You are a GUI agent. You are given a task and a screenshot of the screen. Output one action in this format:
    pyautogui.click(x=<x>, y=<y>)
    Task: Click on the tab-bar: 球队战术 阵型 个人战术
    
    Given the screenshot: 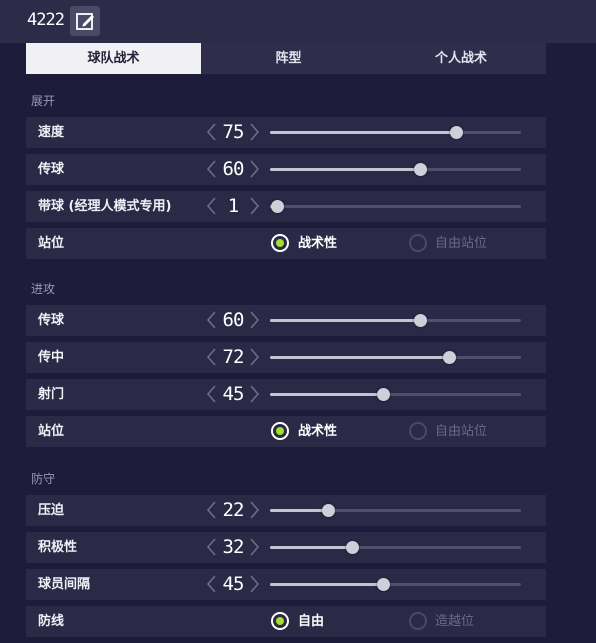 What is the action you would take?
    pyautogui.click(x=286, y=58)
    